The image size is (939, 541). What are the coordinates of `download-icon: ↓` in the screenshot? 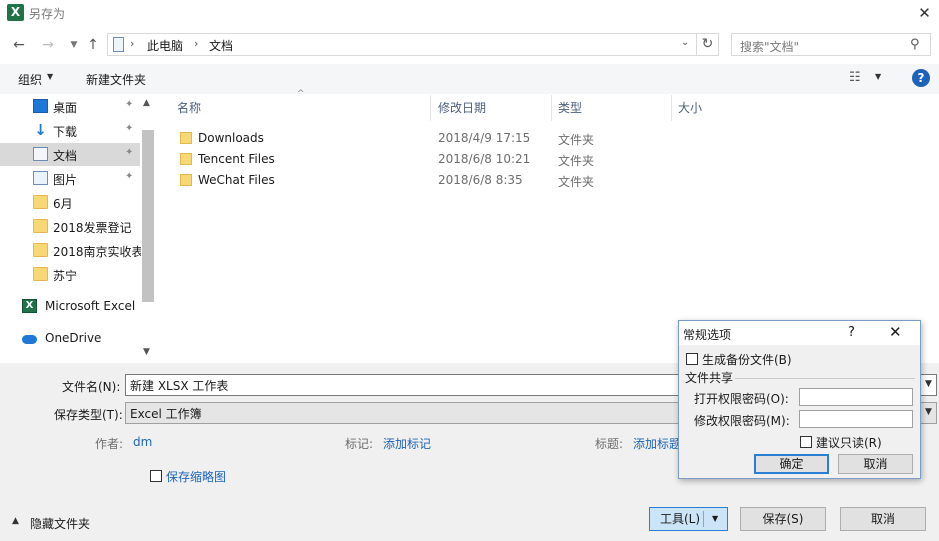 It's located at (40, 130).